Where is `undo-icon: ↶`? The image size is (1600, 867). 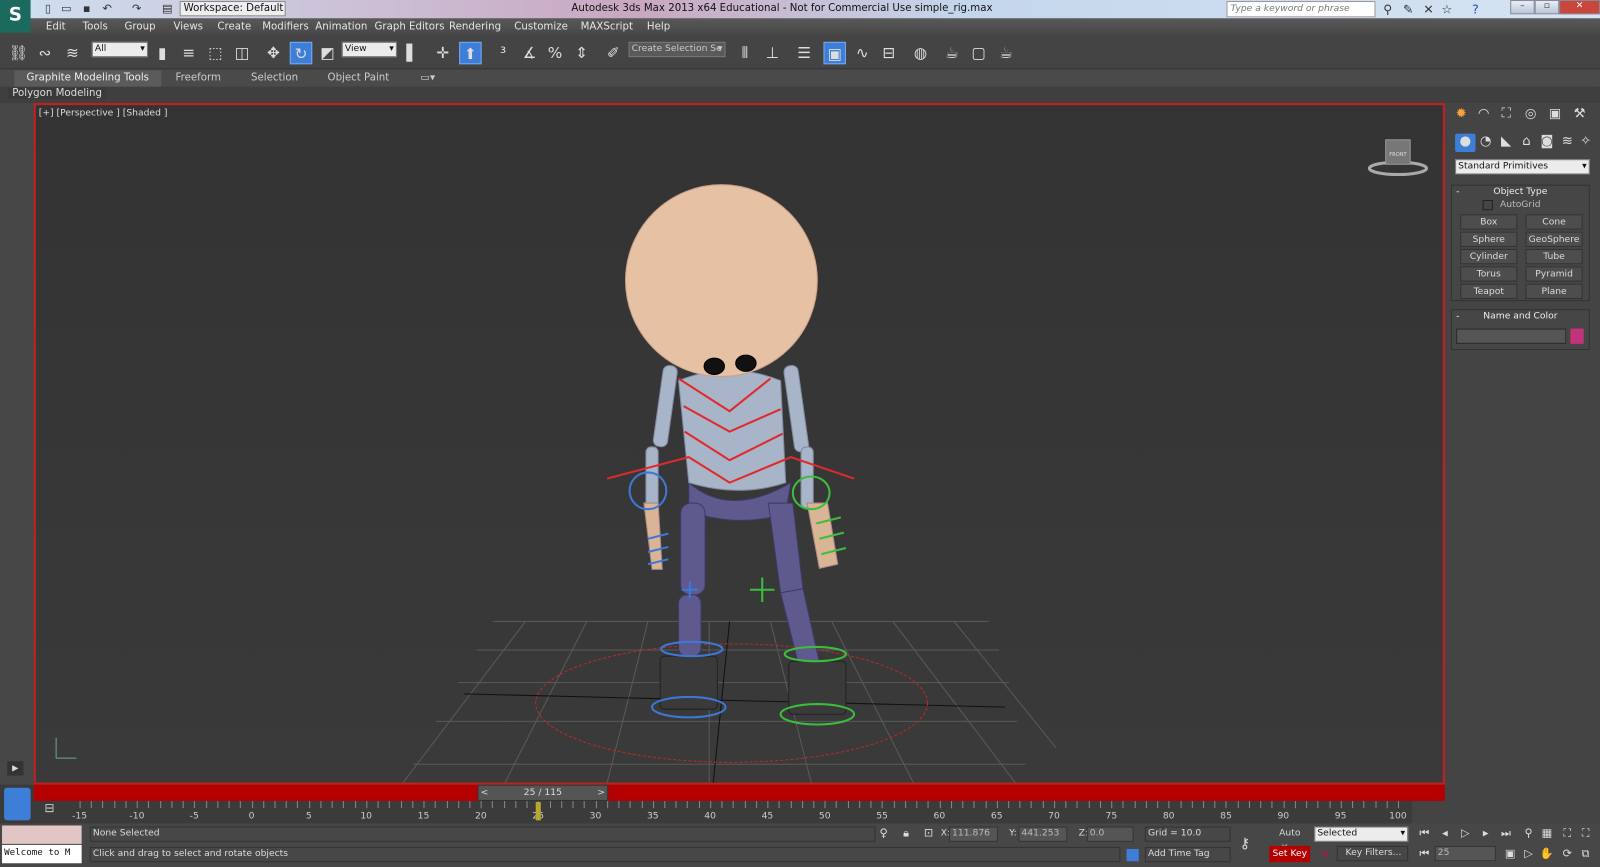
undo-icon: ↶ is located at coordinates (107, 8).